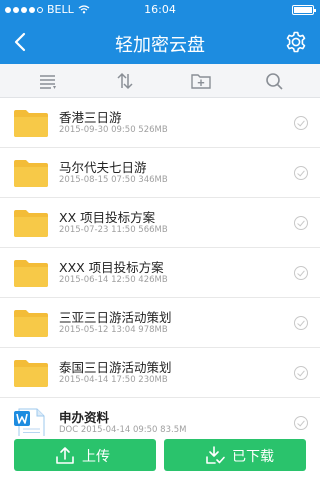 Image resolution: width=320 pixels, height=480 pixels. Describe the element at coordinates (160, 45) in the screenshot. I see `page-title: 轻加密云盘` at that location.